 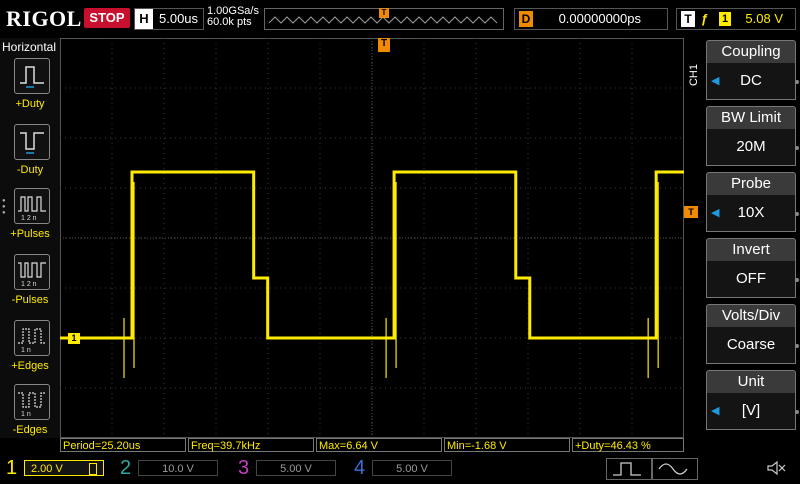 I want to click on trigger-level-marker: T, so click(x=691, y=212).